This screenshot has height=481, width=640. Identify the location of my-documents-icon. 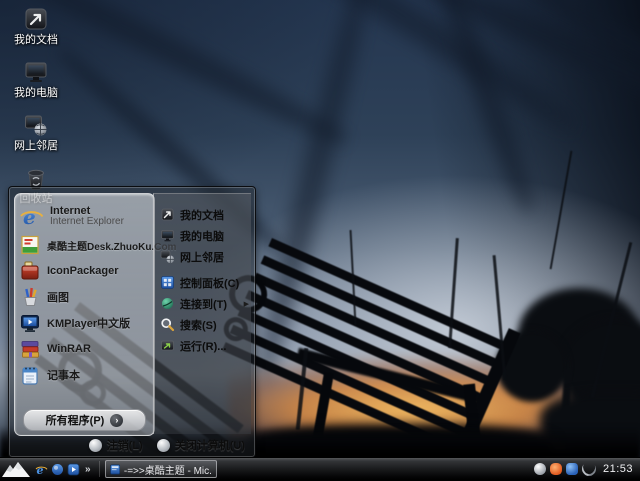
(36, 19).